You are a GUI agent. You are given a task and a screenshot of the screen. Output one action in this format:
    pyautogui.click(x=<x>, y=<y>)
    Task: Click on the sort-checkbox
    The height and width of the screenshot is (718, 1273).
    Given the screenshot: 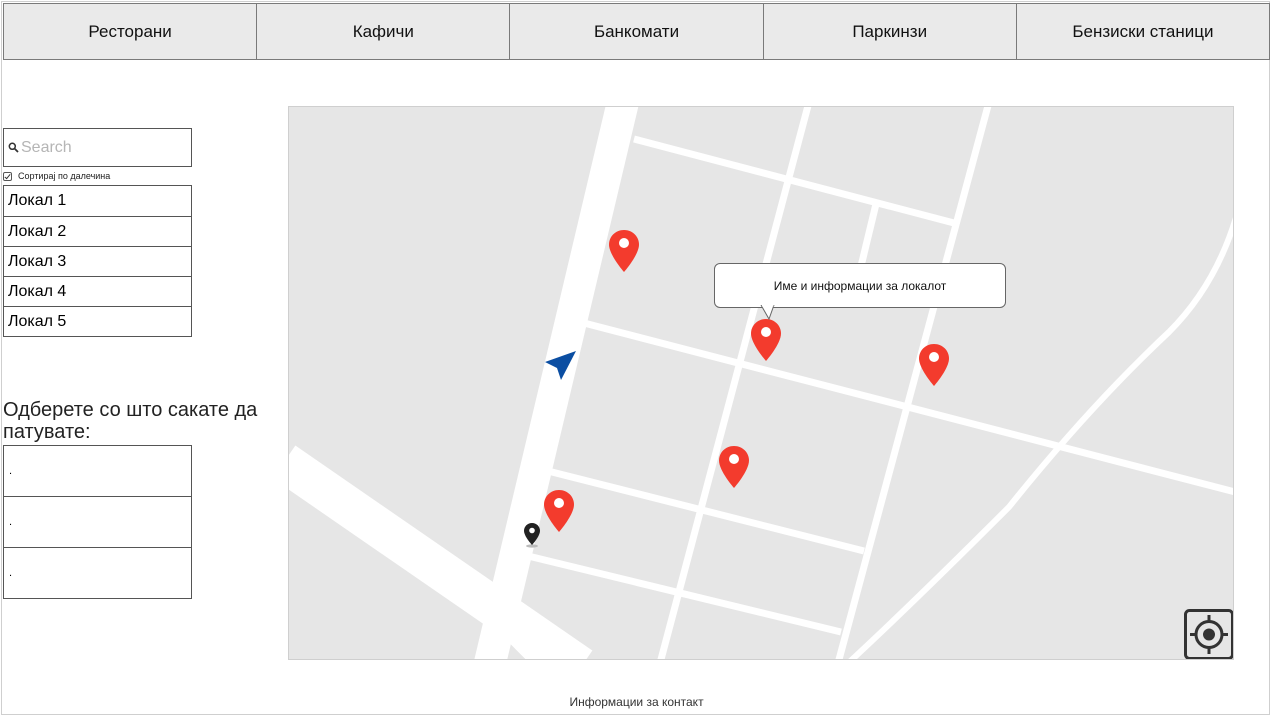 What is the action you would take?
    pyautogui.click(x=7, y=176)
    